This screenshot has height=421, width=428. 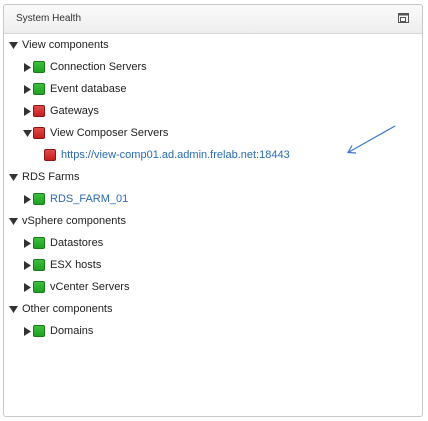 I want to click on tree-node-label: vSphere components, so click(x=74, y=221).